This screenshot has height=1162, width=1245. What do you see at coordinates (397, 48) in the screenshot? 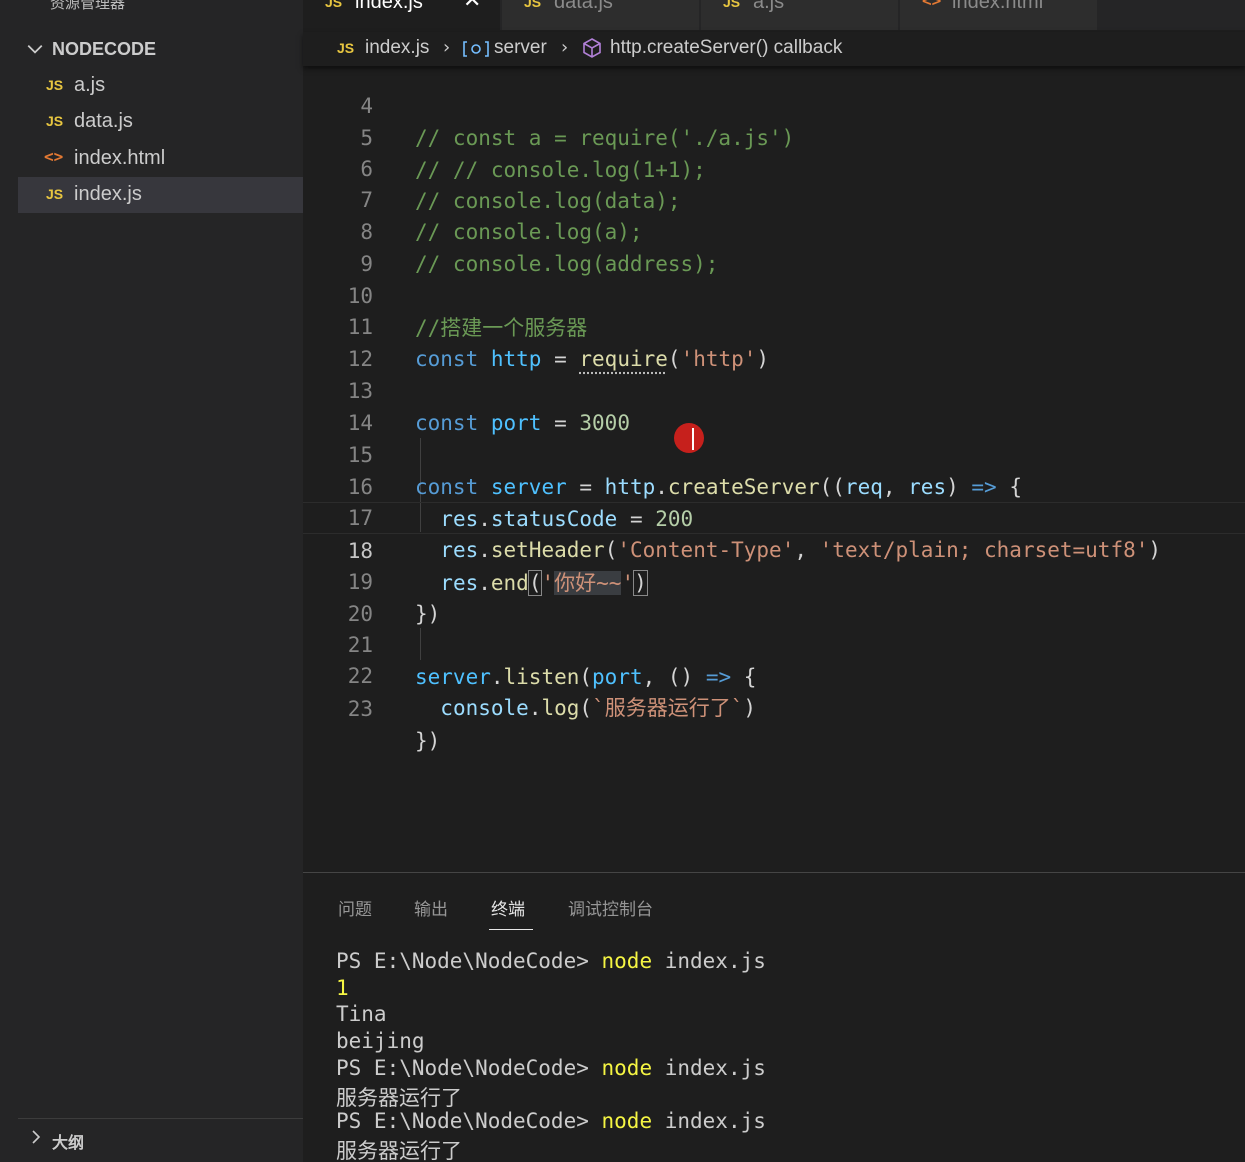
I see `breadcrumb-file: index.js` at bounding box center [397, 48].